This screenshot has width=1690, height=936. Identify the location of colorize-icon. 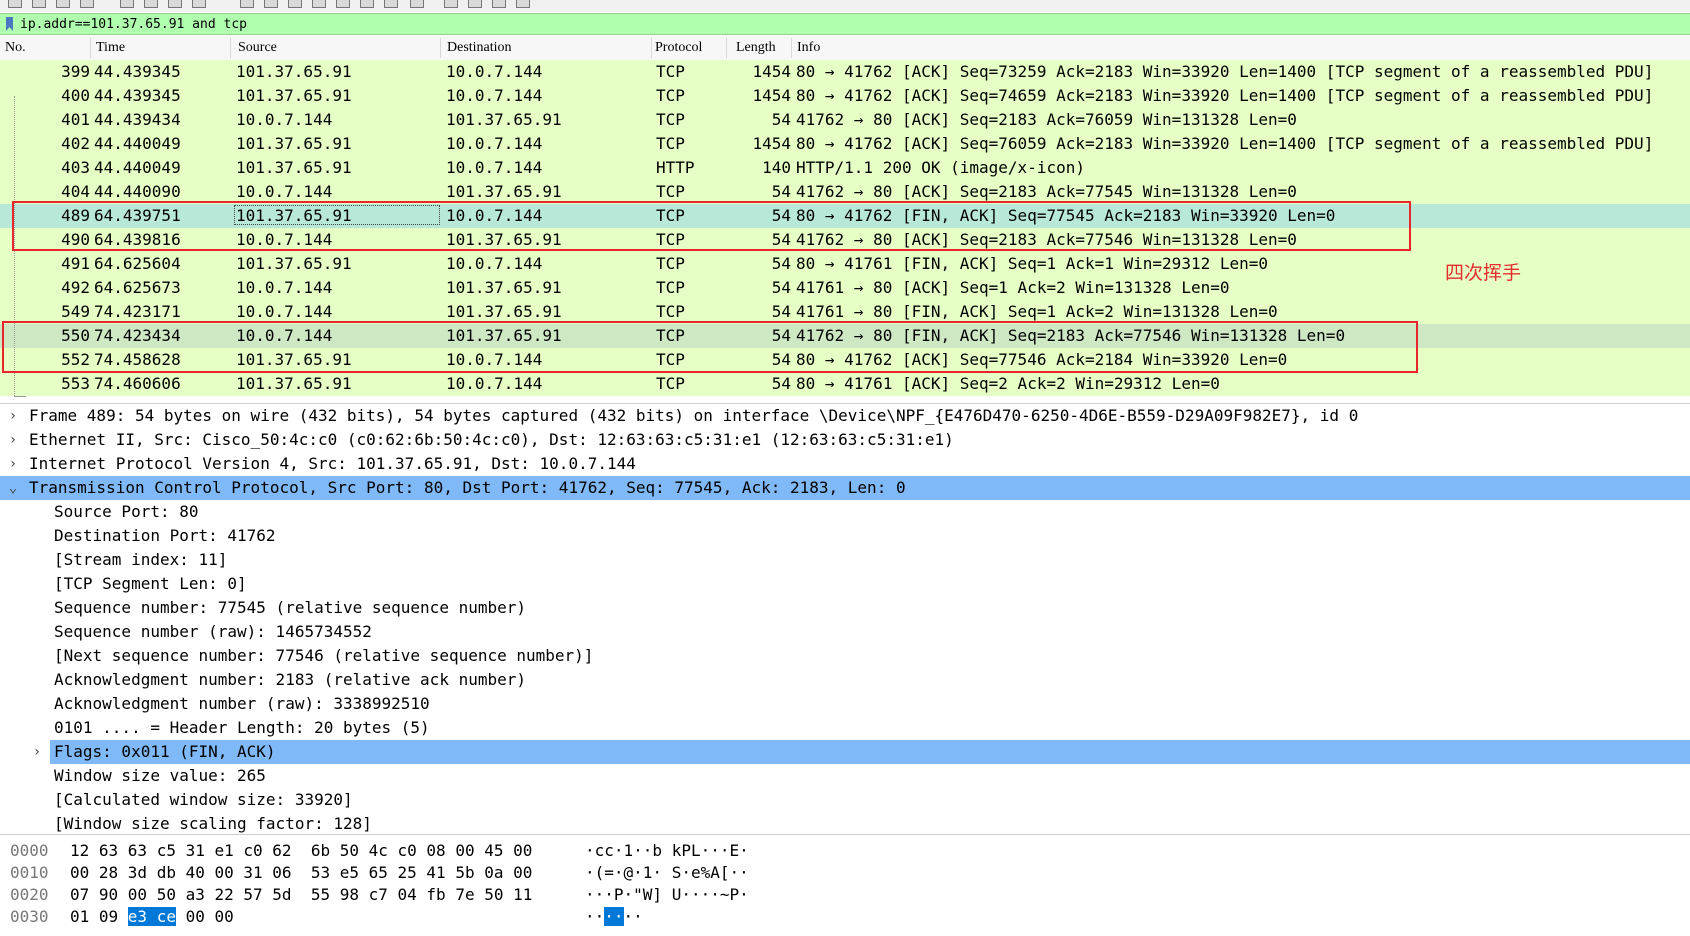
(417, 4).